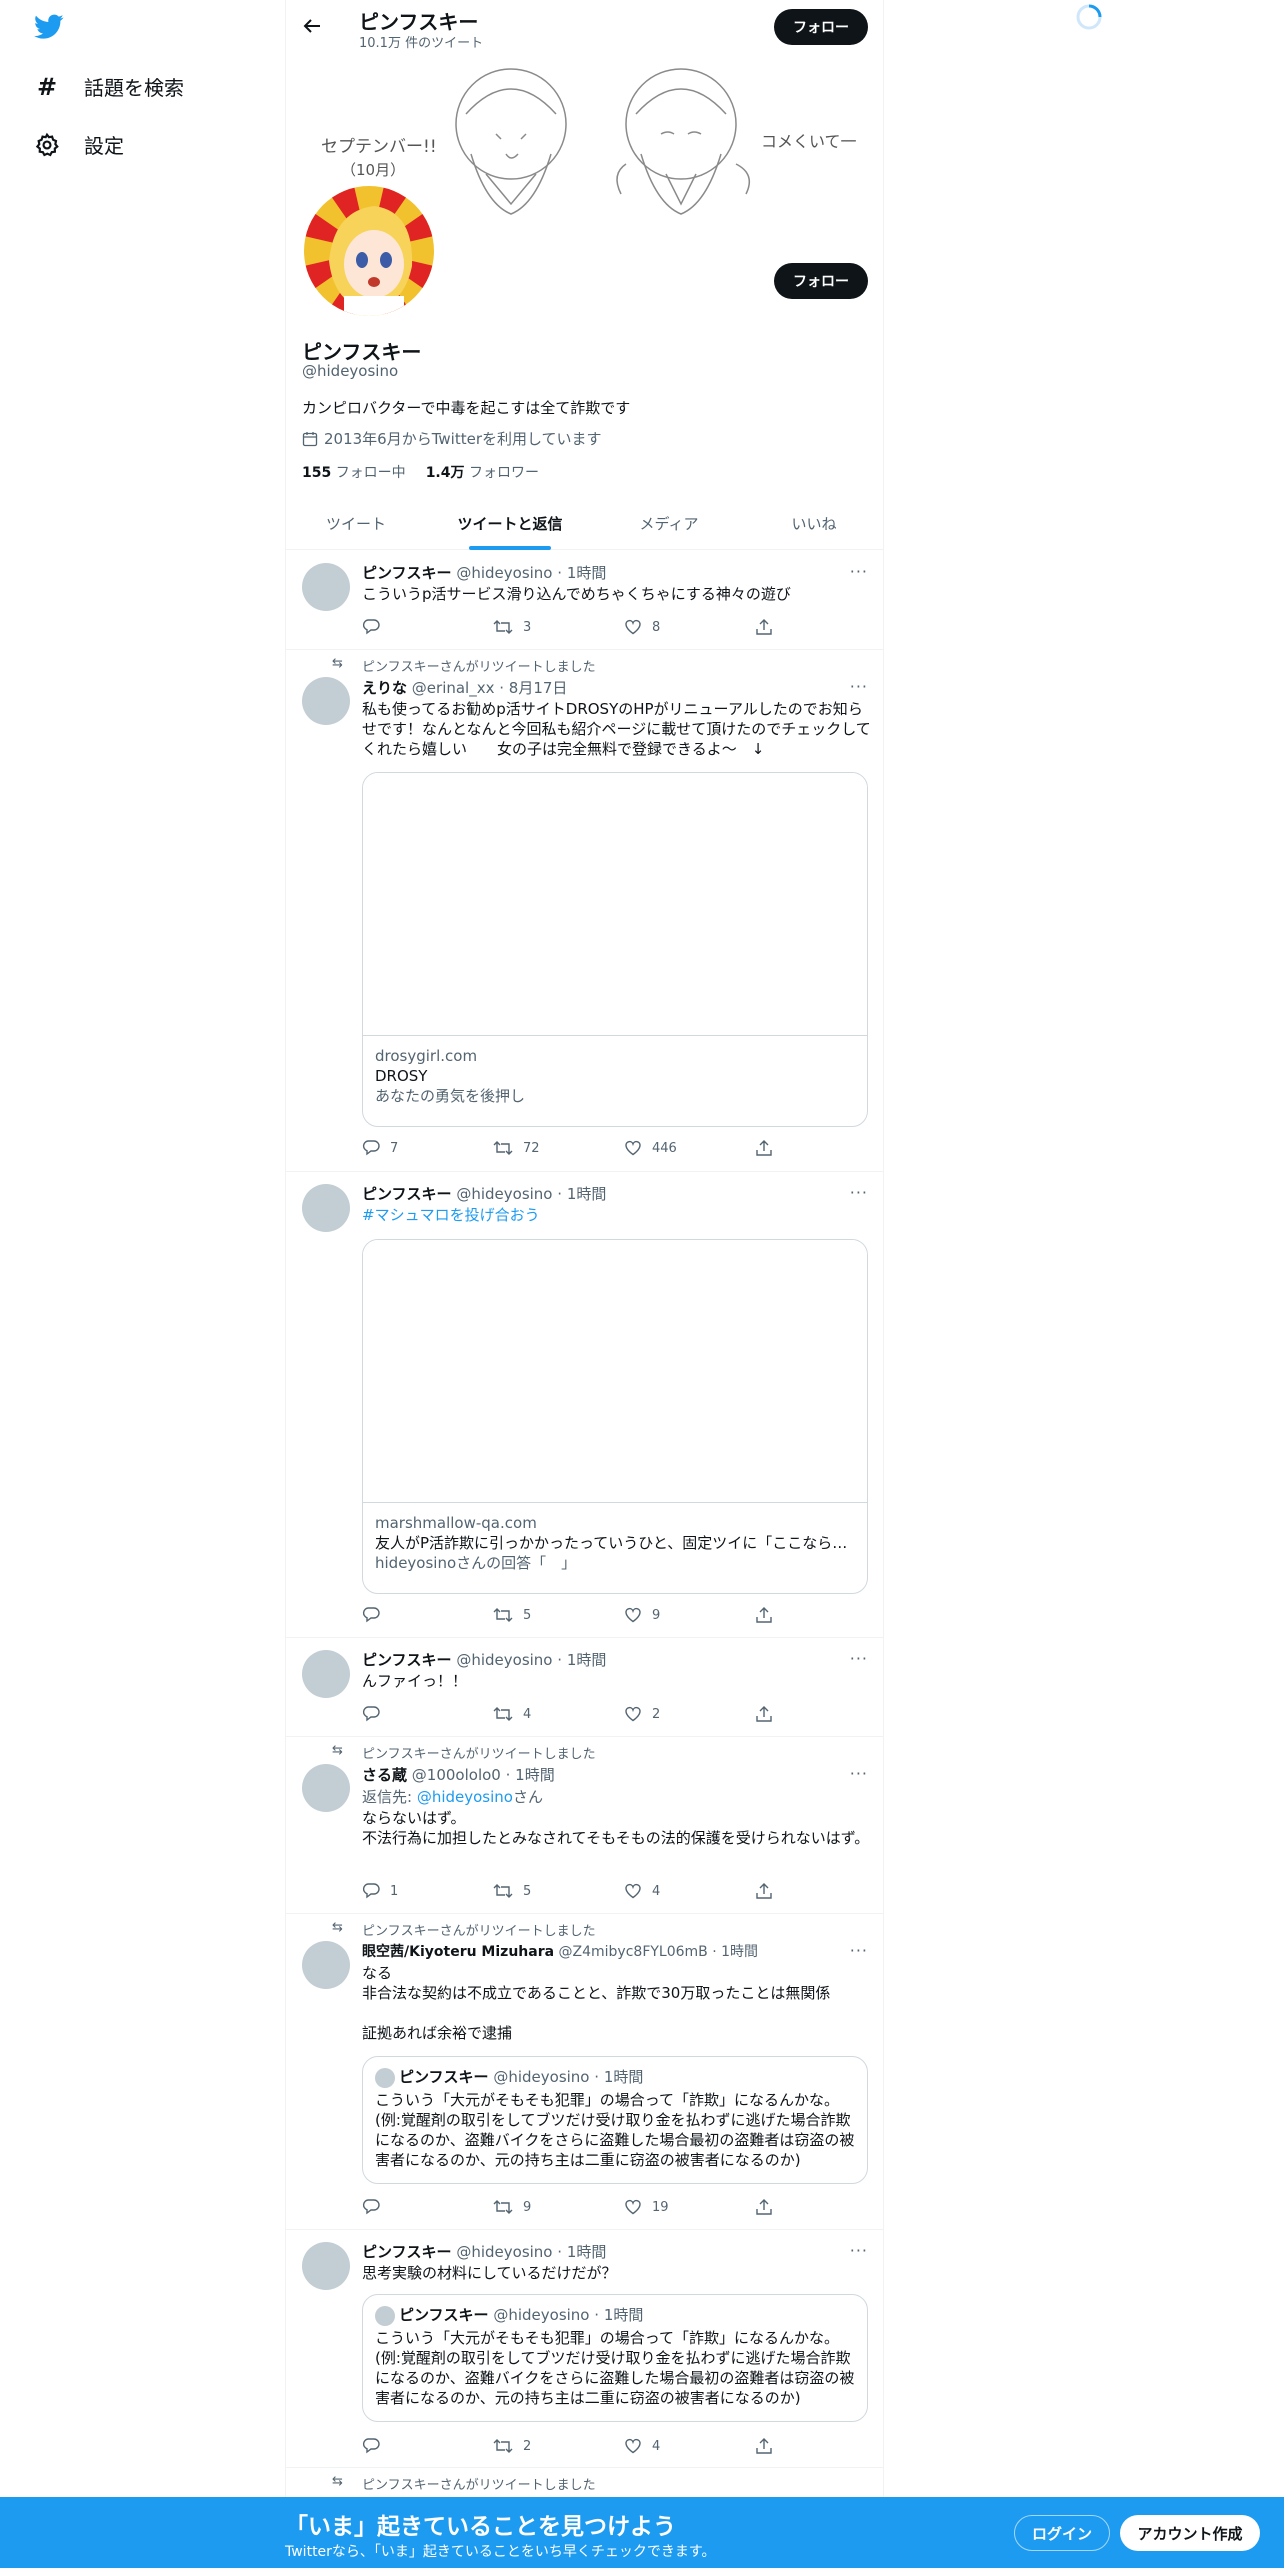  Describe the element at coordinates (642, 627) in the screenshot. I see `like-button: 8` at that location.